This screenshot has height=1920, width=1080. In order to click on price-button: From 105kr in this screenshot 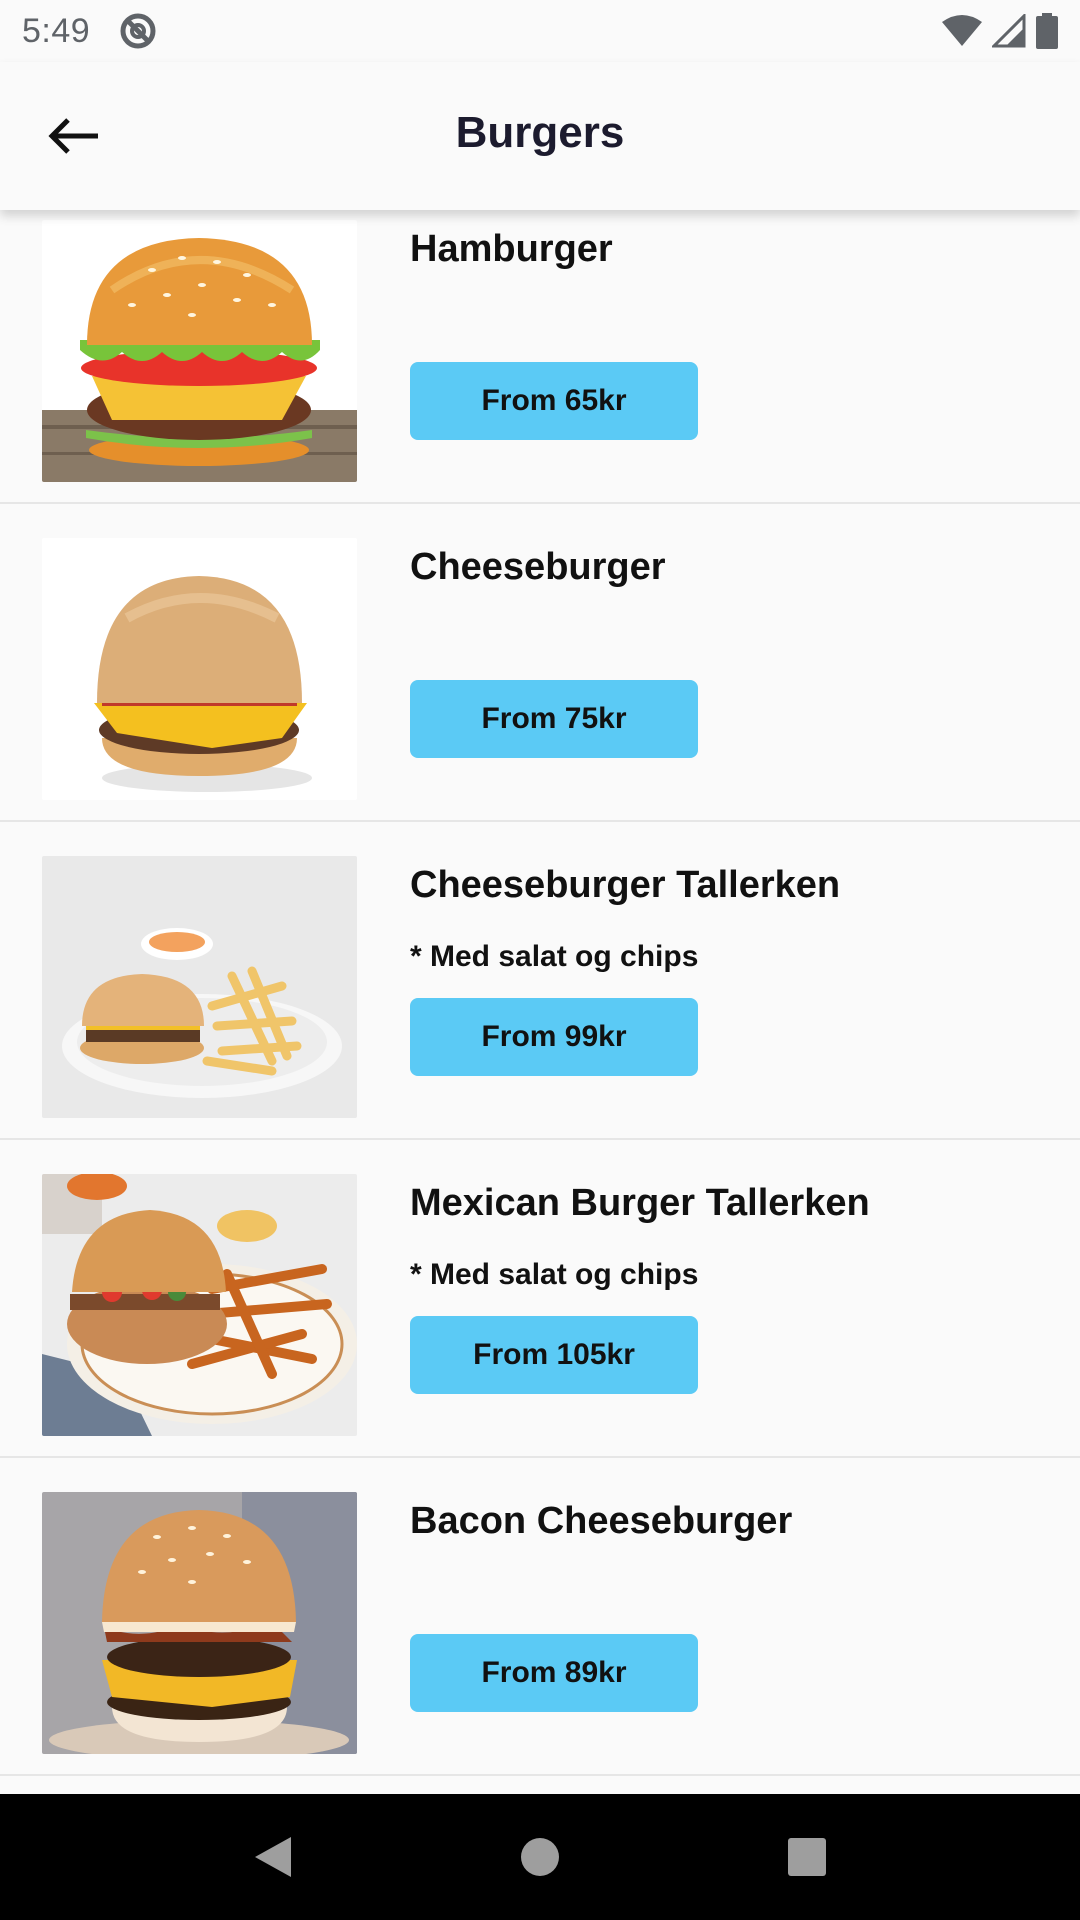, I will do `click(554, 1355)`.